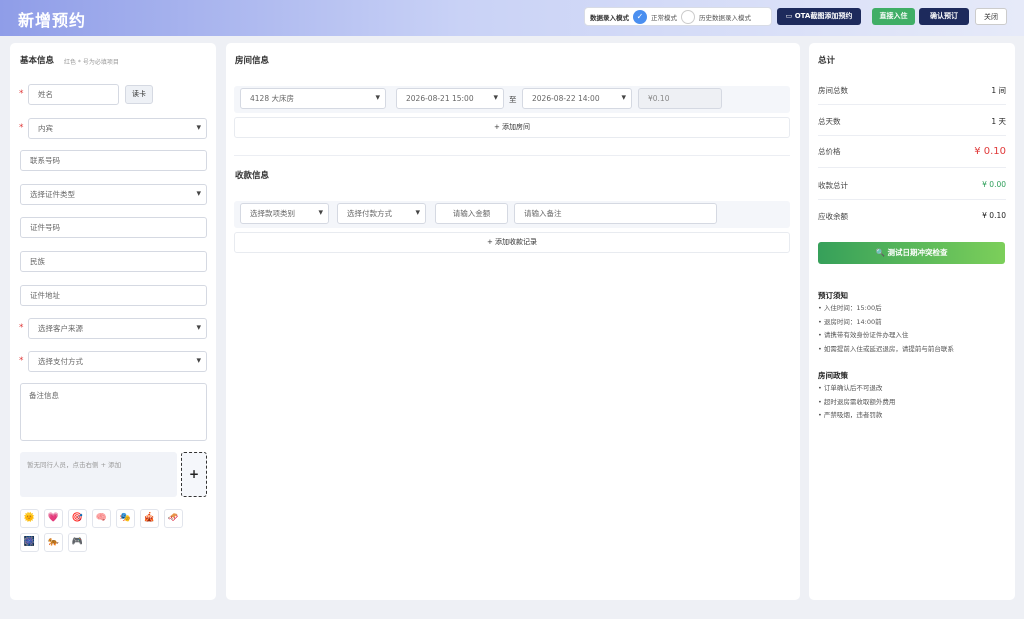 This screenshot has height=619, width=1024. Describe the element at coordinates (833, 295) in the screenshot. I see `booking-notice-title: 预订须知` at that location.